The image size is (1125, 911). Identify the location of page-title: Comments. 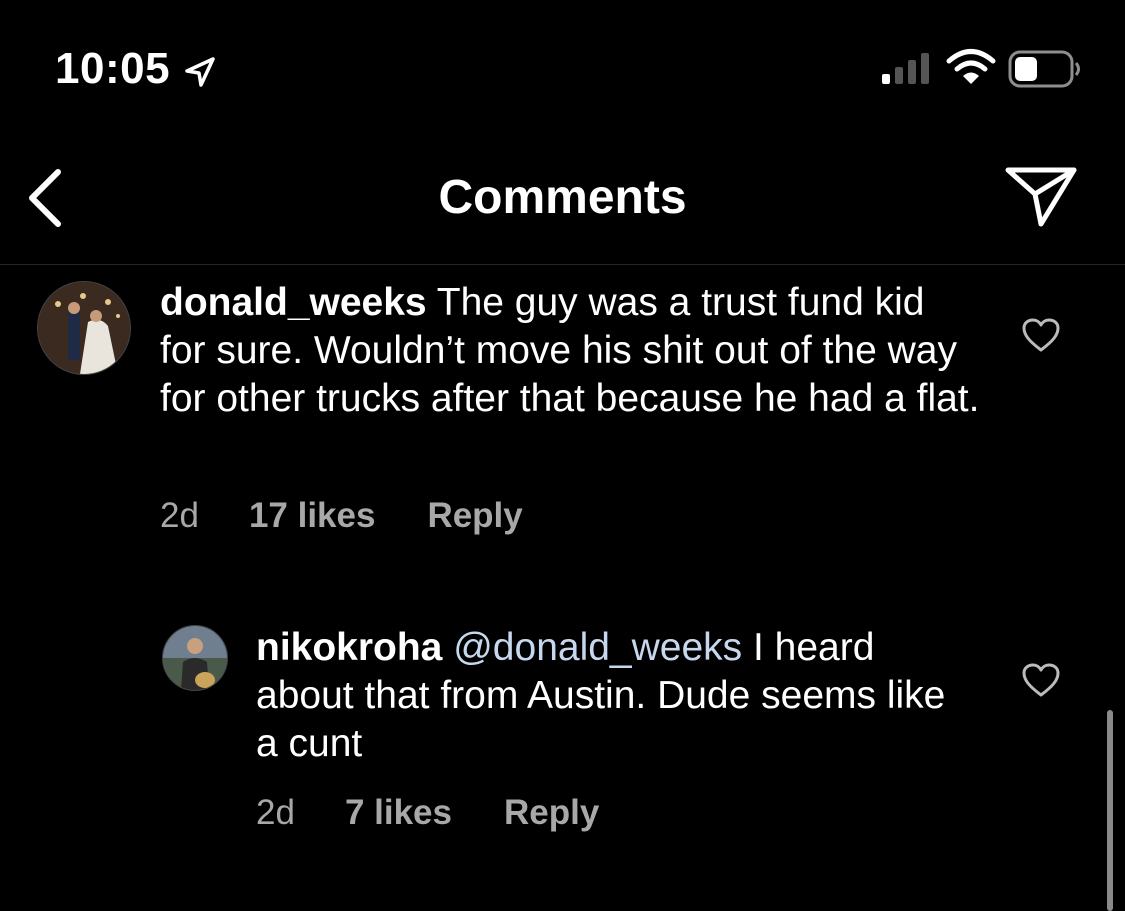
(562, 197).